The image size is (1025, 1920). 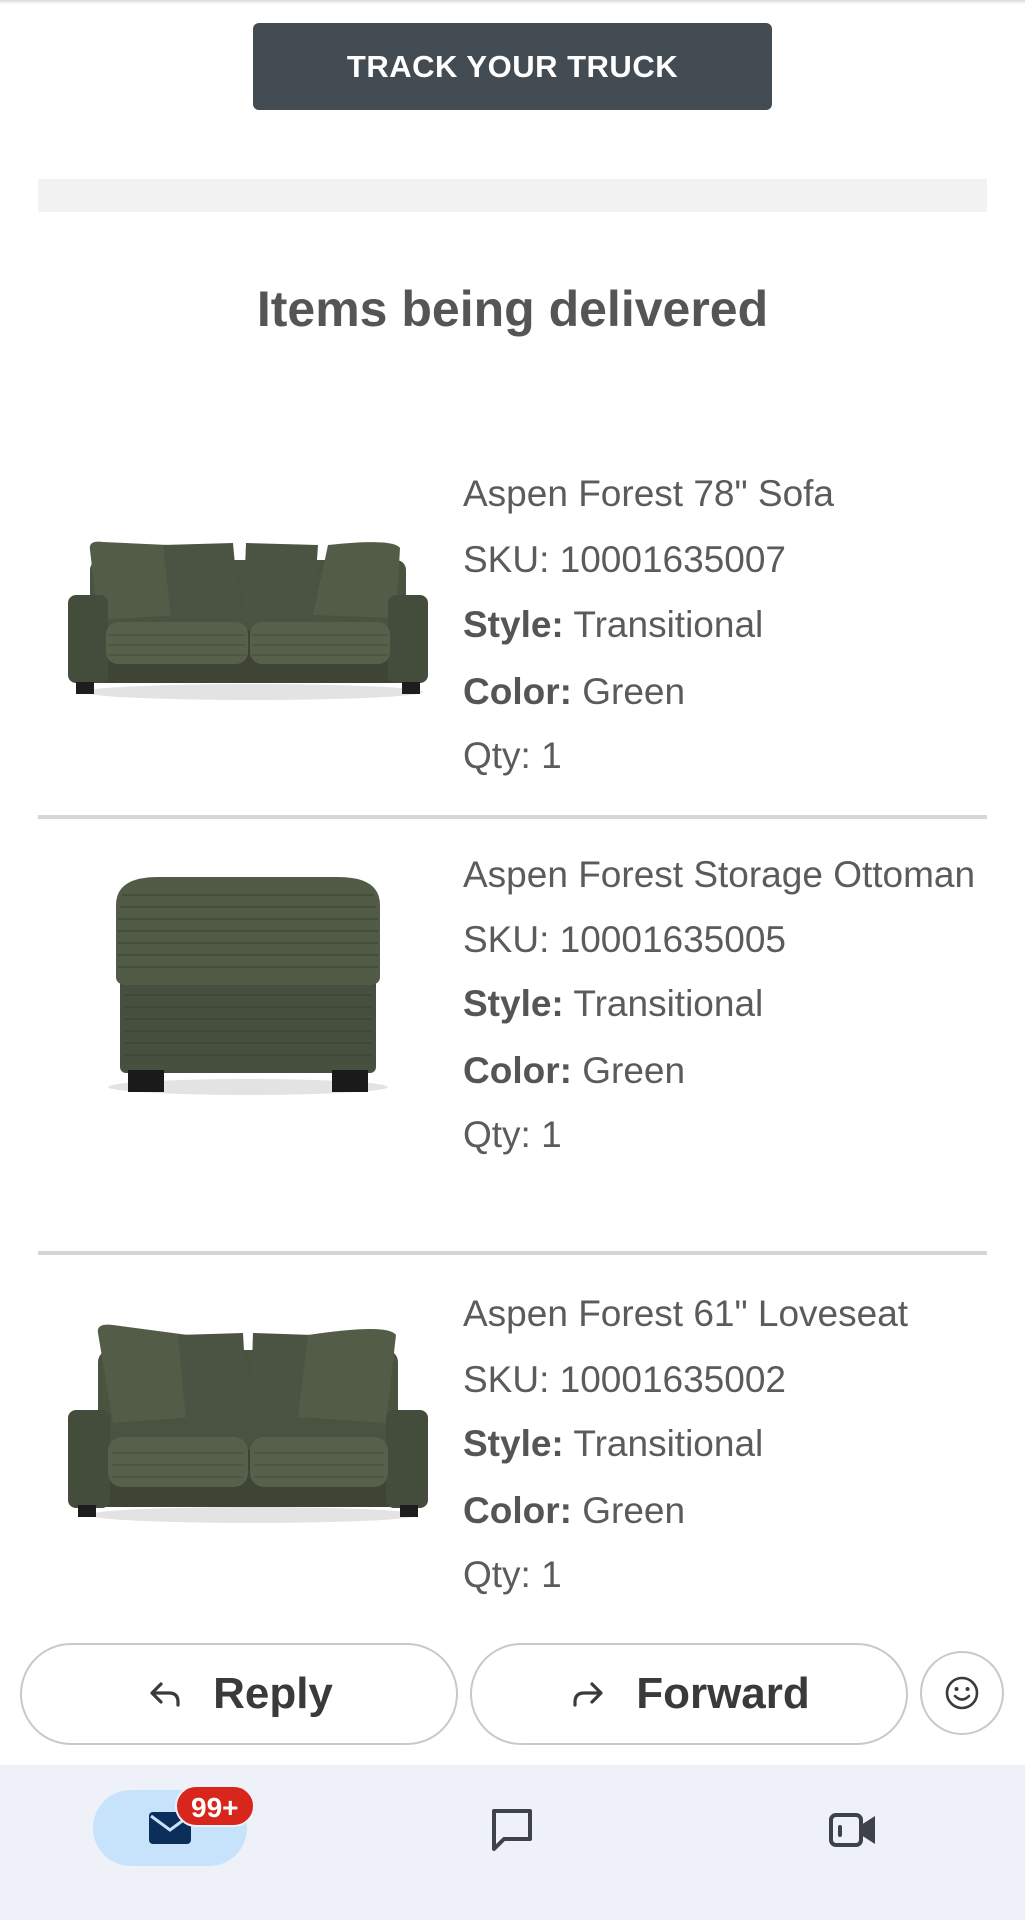 I want to click on forward-button: Forward, so click(x=689, y=1694).